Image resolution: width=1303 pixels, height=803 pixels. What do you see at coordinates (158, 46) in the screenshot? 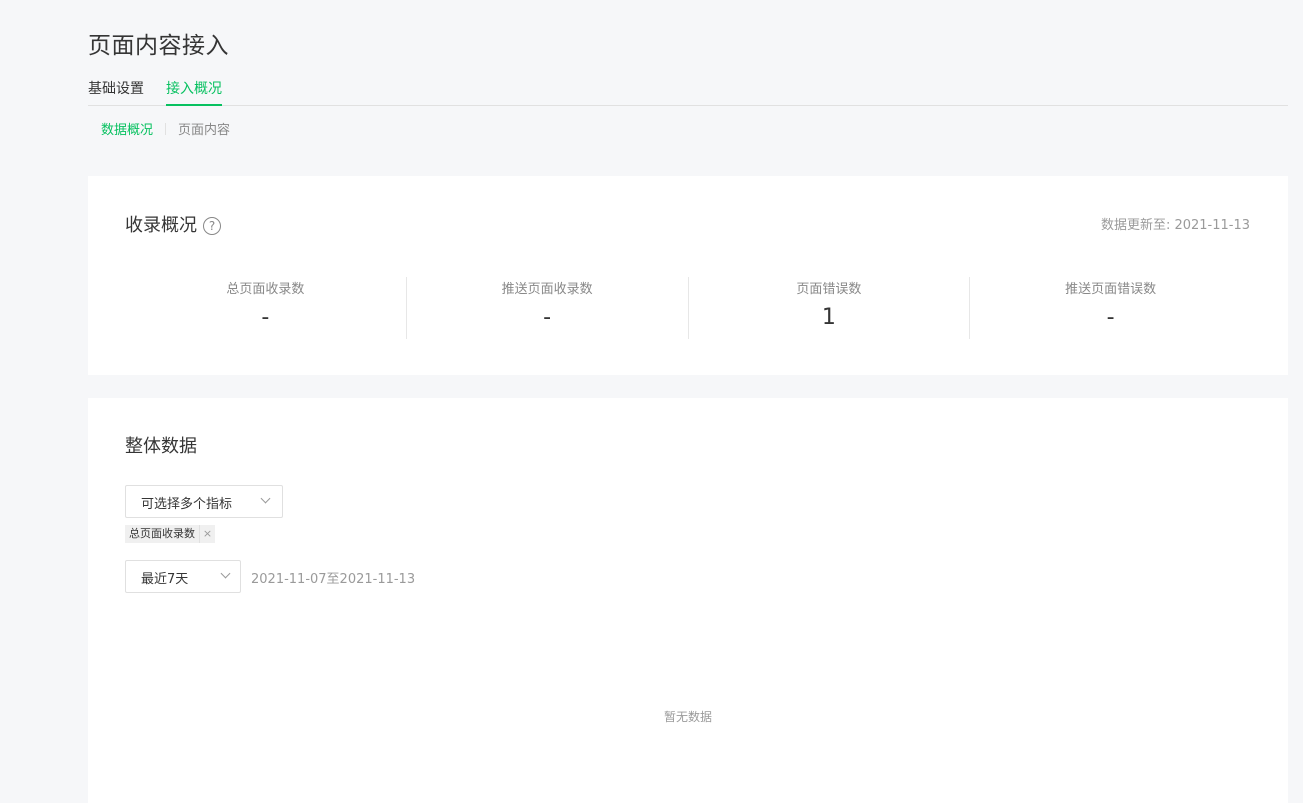
I see `page-title: 页面内容接入` at bounding box center [158, 46].